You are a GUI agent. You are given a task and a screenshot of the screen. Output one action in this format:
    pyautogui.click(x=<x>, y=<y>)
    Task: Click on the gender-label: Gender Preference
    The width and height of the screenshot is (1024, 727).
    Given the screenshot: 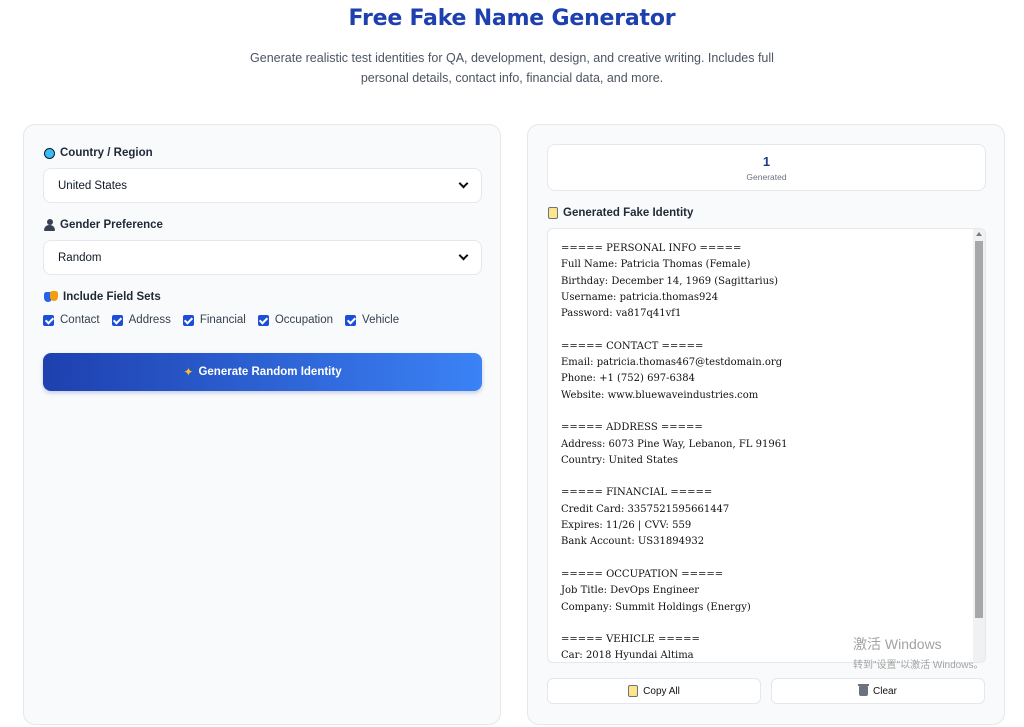 What is the action you would take?
    pyautogui.click(x=111, y=225)
    